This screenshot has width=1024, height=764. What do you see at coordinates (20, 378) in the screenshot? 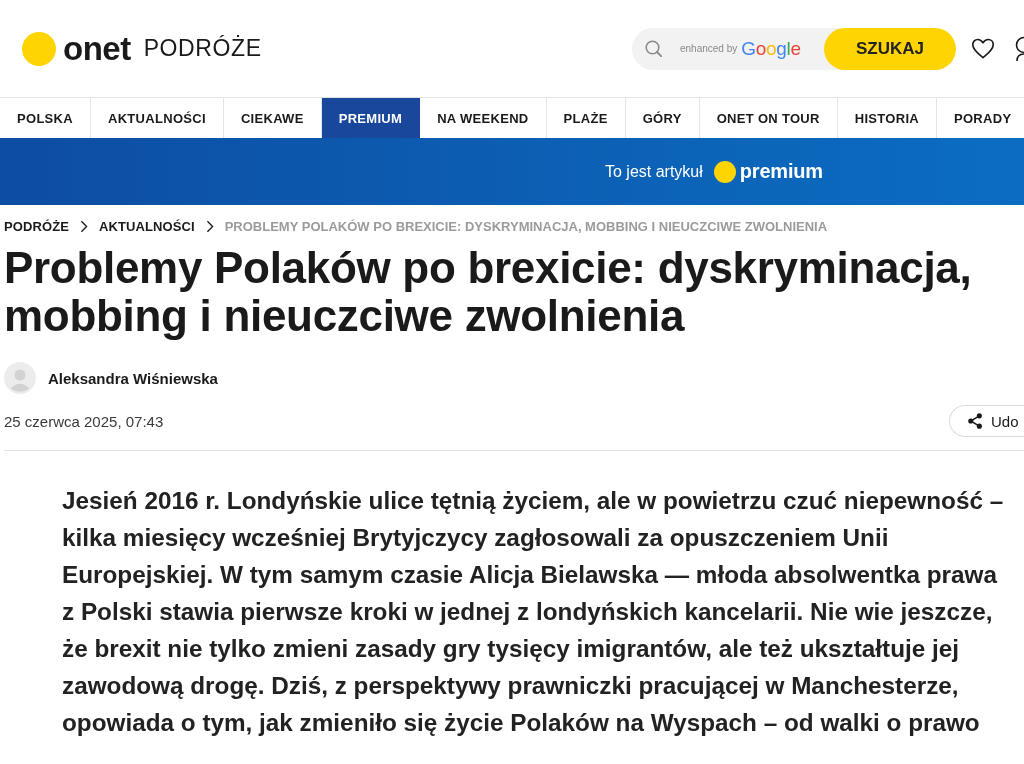
I see `avatar-icon` at bounding box center [20, 378].